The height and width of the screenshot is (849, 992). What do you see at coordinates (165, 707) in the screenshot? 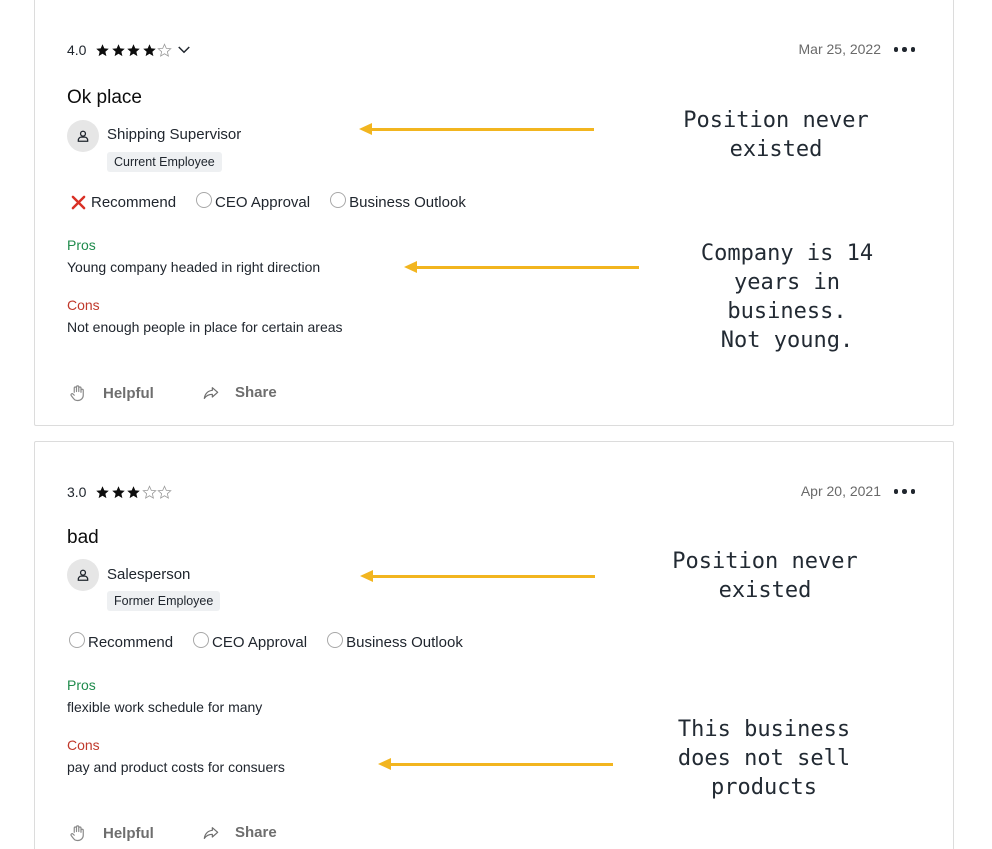
I see `pros-text: flexible work schedule for many` at bounding box center [165, 707].